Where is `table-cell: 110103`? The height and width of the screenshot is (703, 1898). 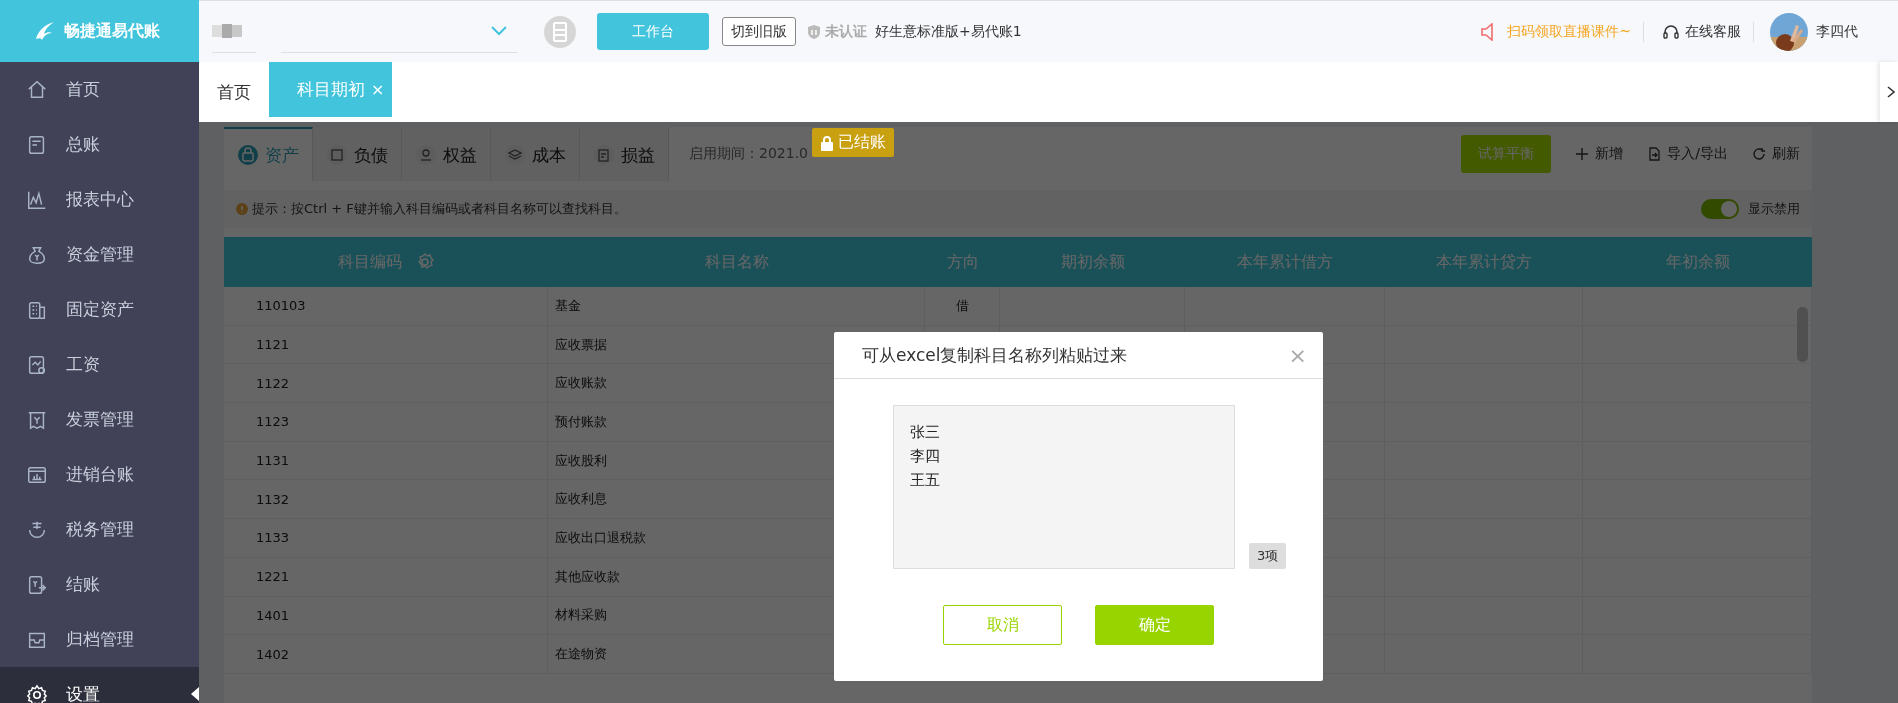 table-cell: 110103 is located at coordinates (386, 306).